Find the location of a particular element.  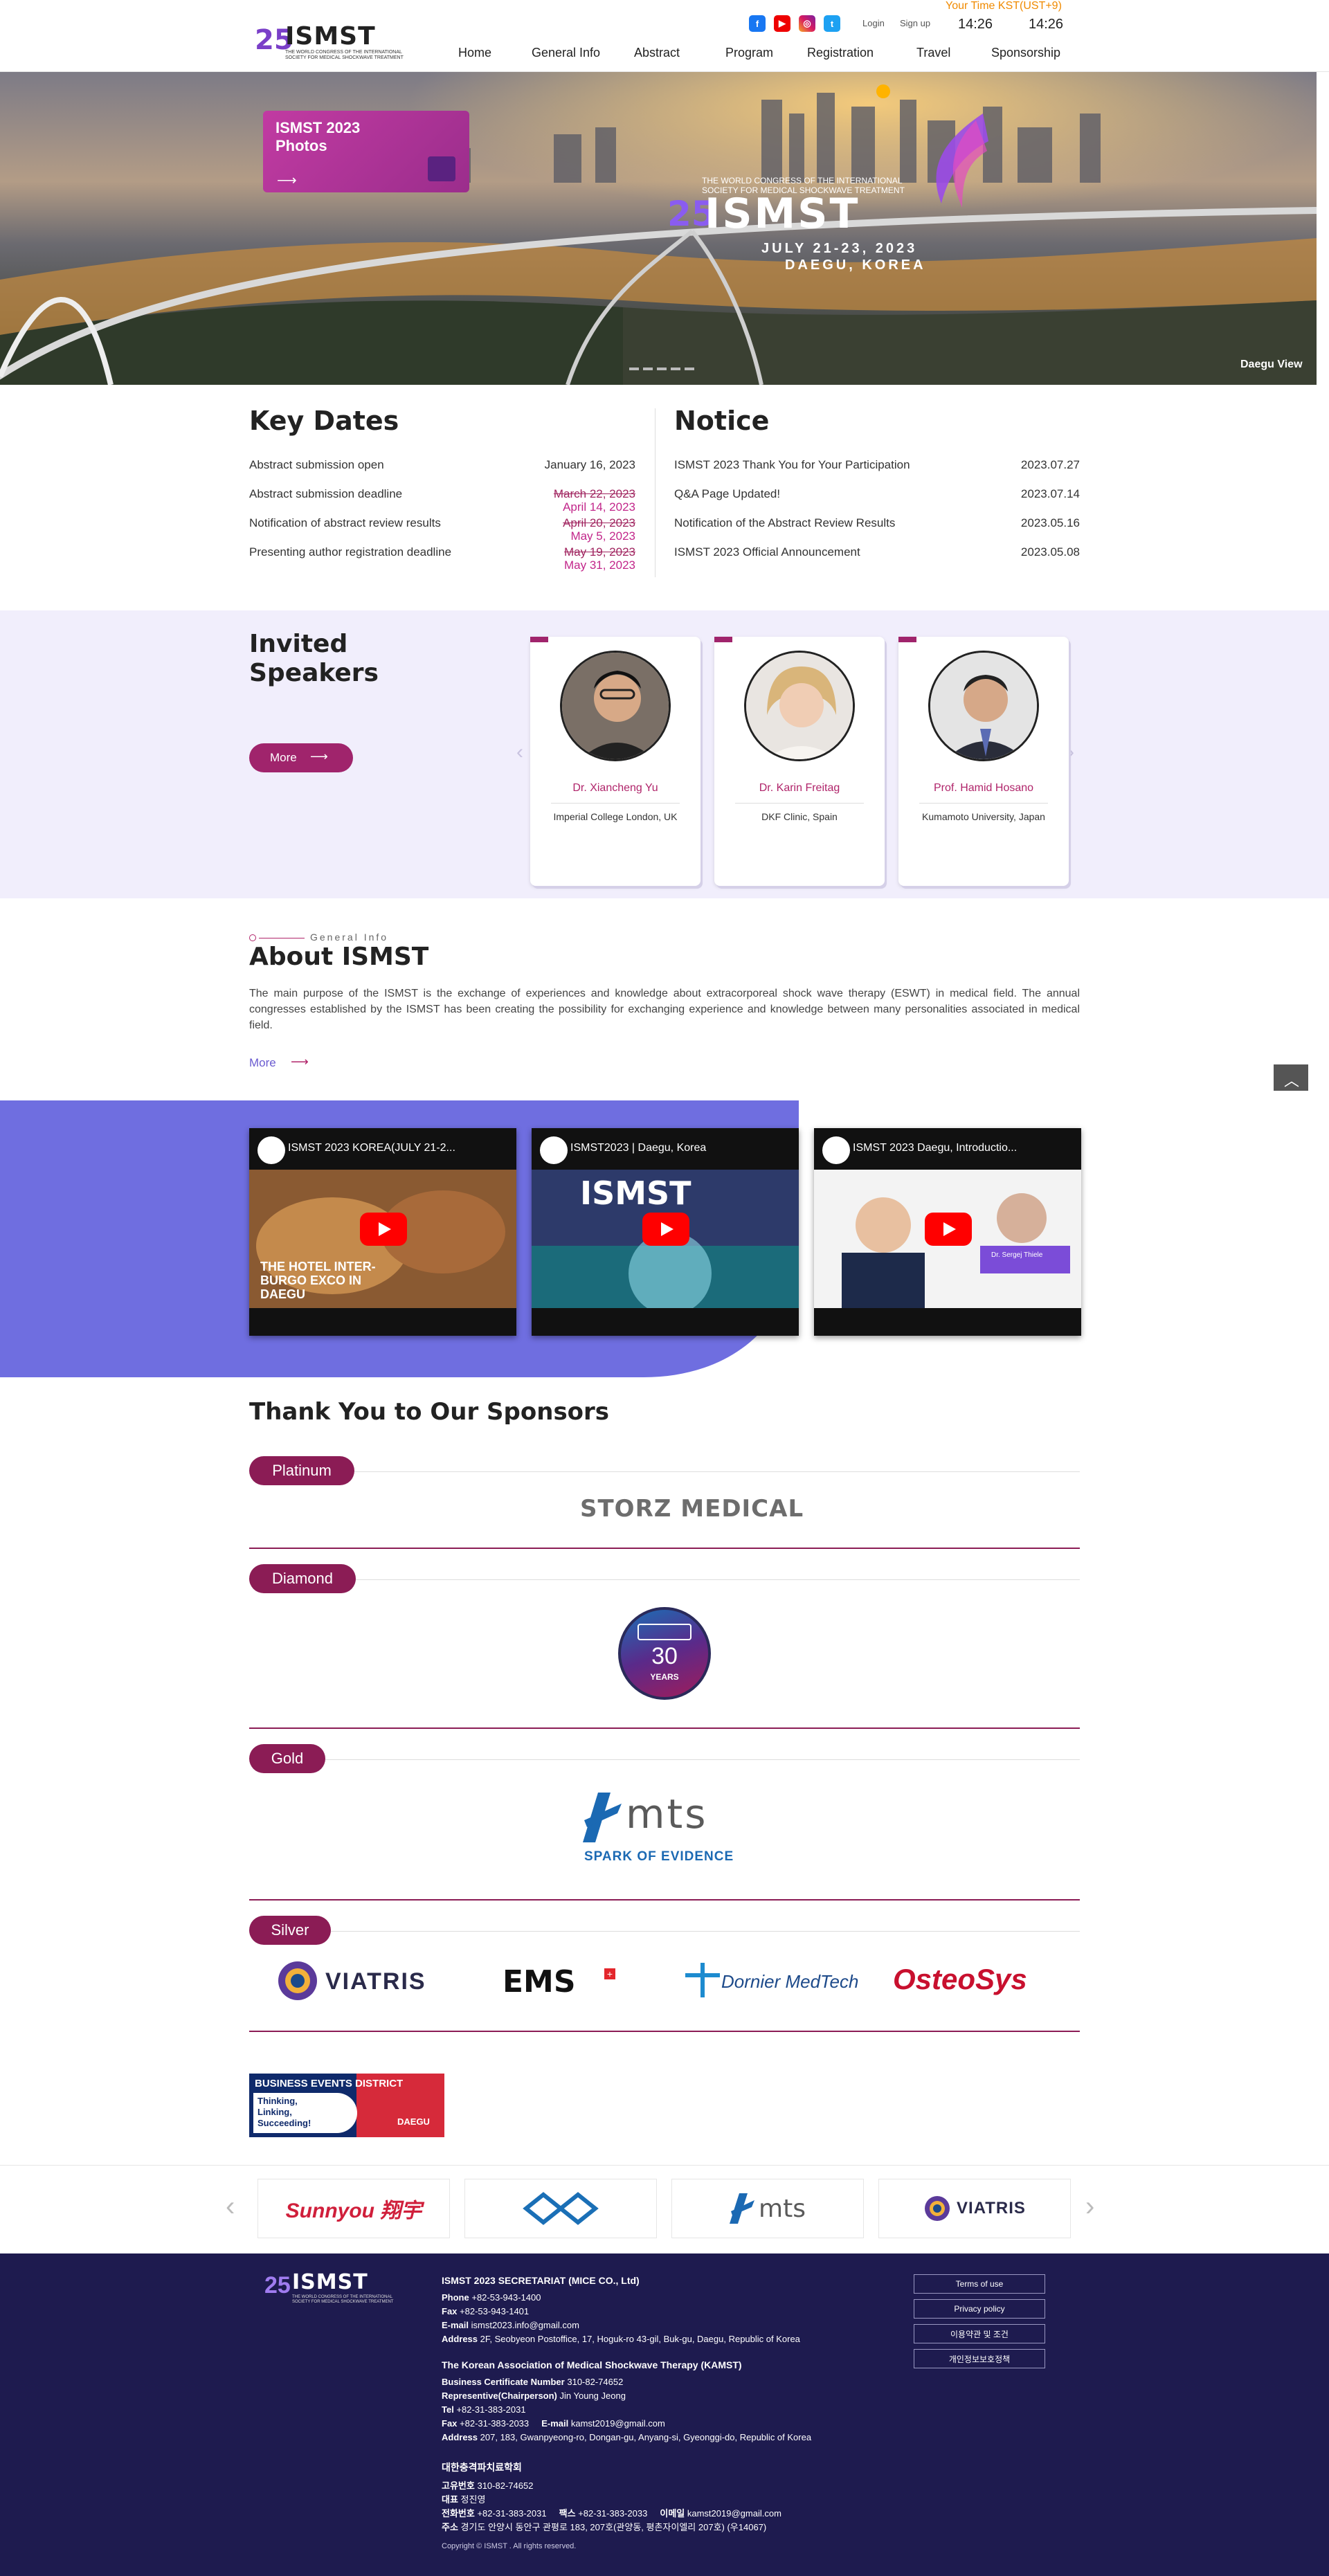

privacy-policy-button: Privacy policy is located at coordinates (979, 2309).